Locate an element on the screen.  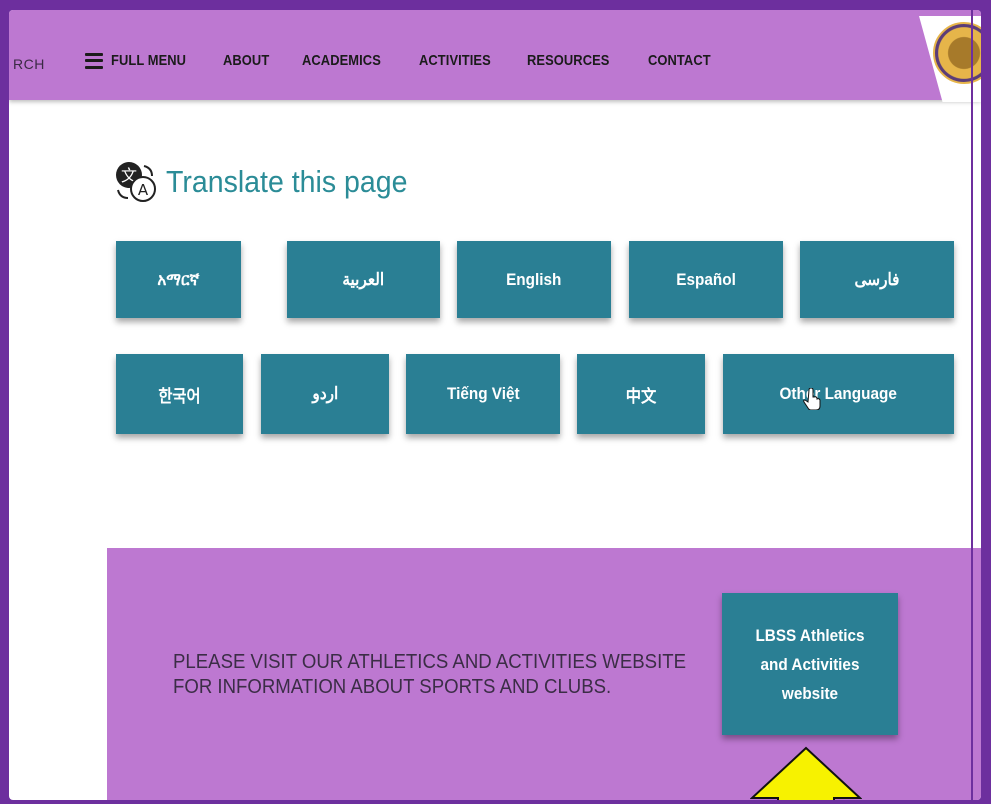
nav-full-menu: FULL MENU is located at coordinates (148, 60).